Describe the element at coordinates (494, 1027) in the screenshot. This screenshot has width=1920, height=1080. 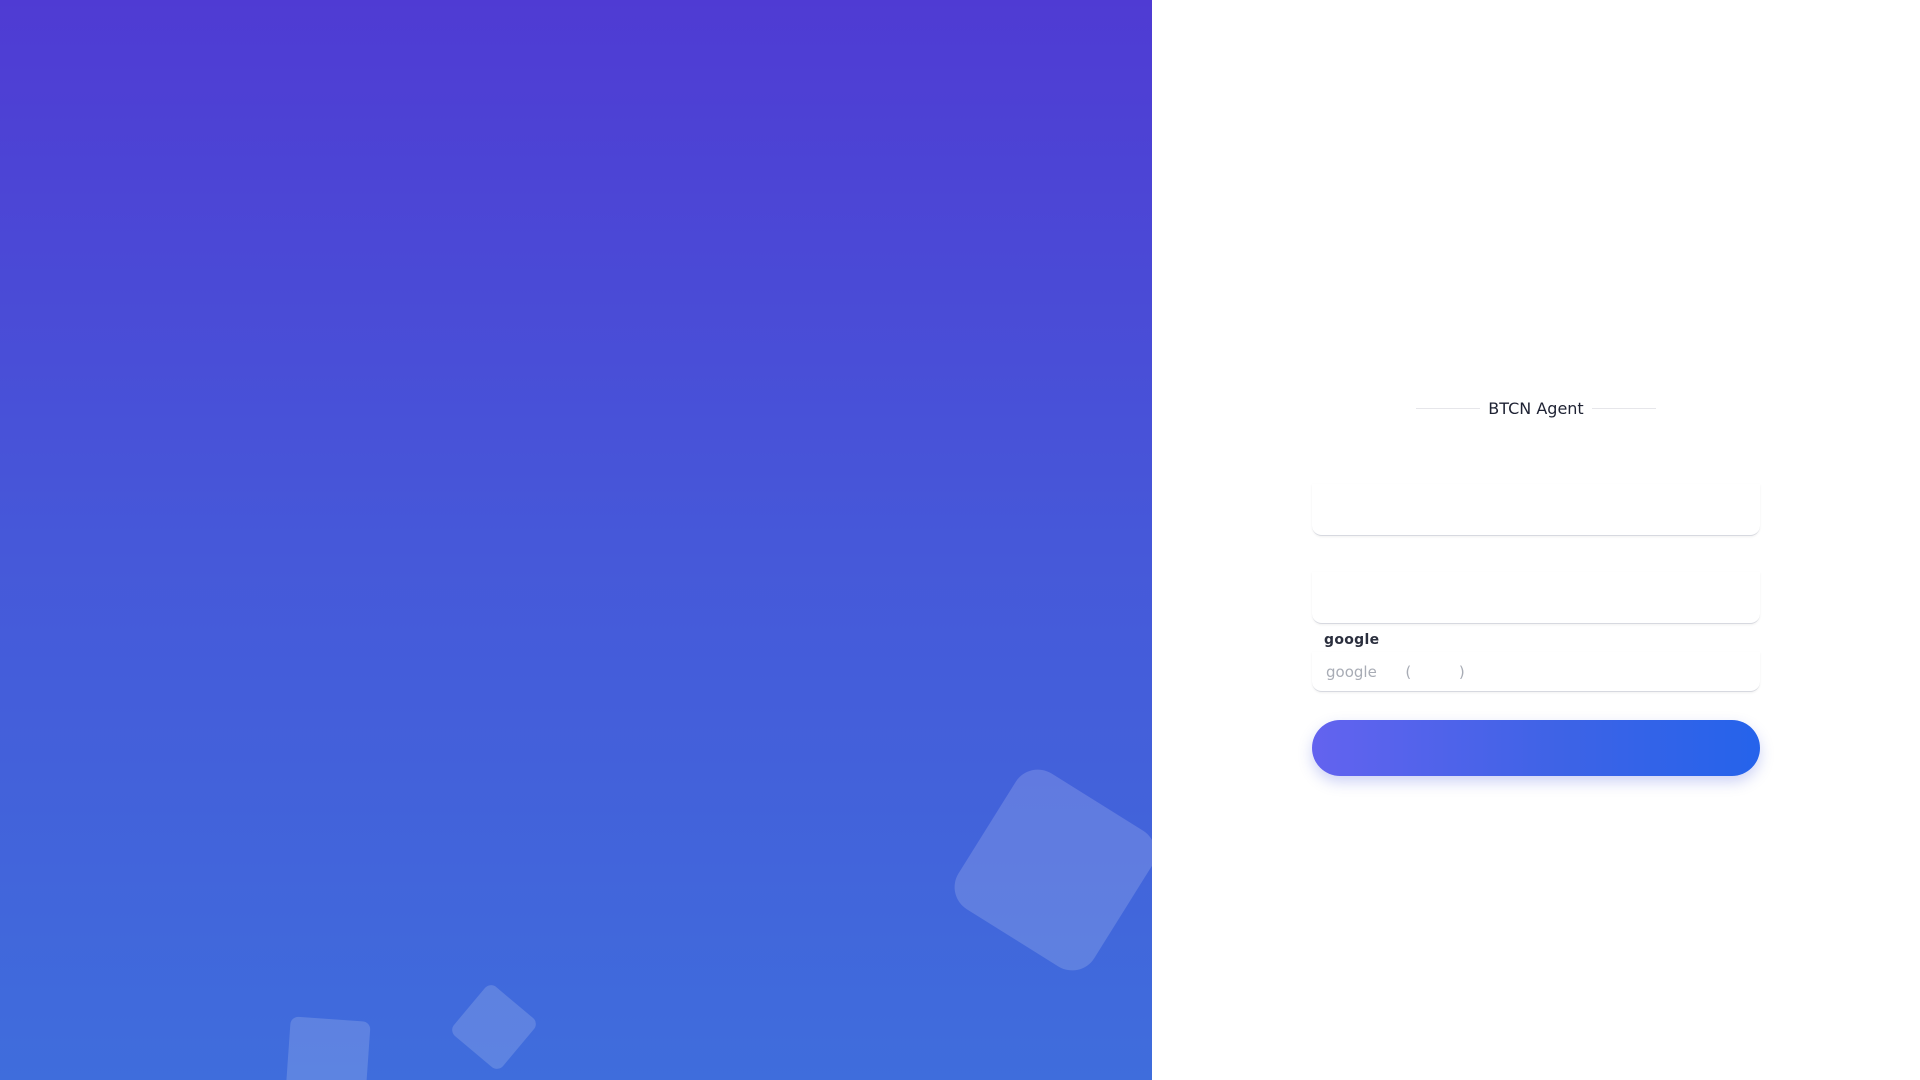
I see `decorative-square-small` at that location.